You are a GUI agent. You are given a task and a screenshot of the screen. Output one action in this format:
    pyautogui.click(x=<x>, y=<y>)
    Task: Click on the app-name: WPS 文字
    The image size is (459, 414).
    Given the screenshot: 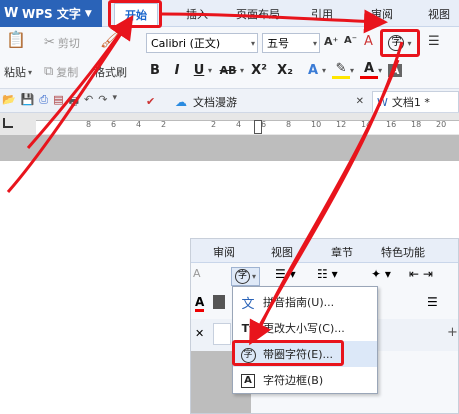 What is the action you would take?
    pyautogui.click(x=51, y=14)
    